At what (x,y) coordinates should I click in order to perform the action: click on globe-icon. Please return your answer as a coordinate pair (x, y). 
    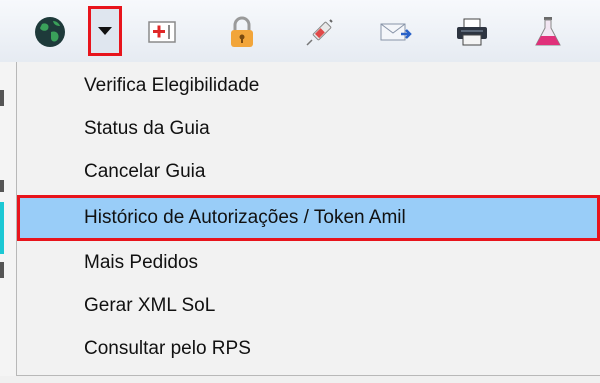
    Looking at the image, I should click on (50, 32).